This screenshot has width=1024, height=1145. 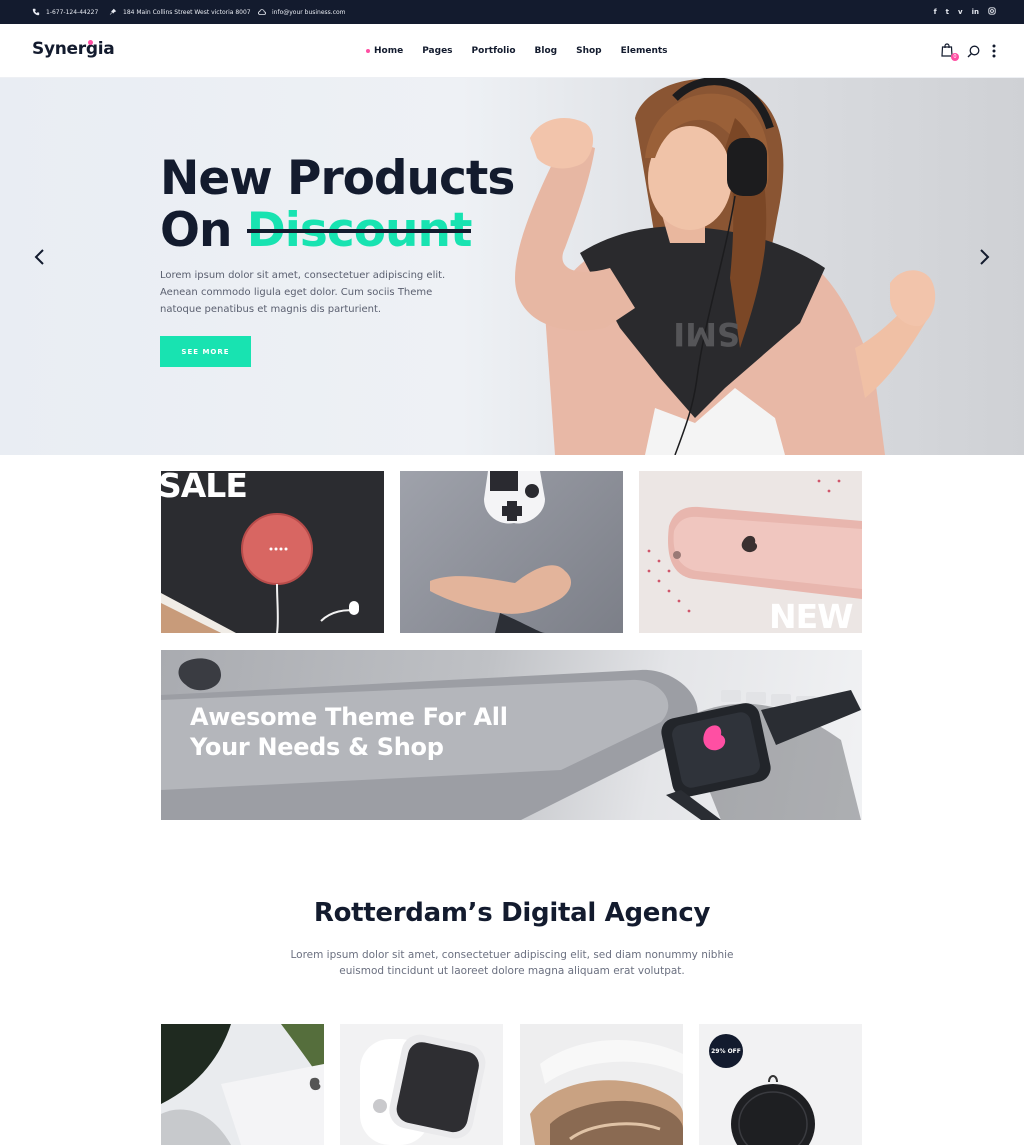 What do you see at coordinates (546, 51) in the screenshot?
I see `nav-item-blog: Blog` at bounding box center [546, 51].